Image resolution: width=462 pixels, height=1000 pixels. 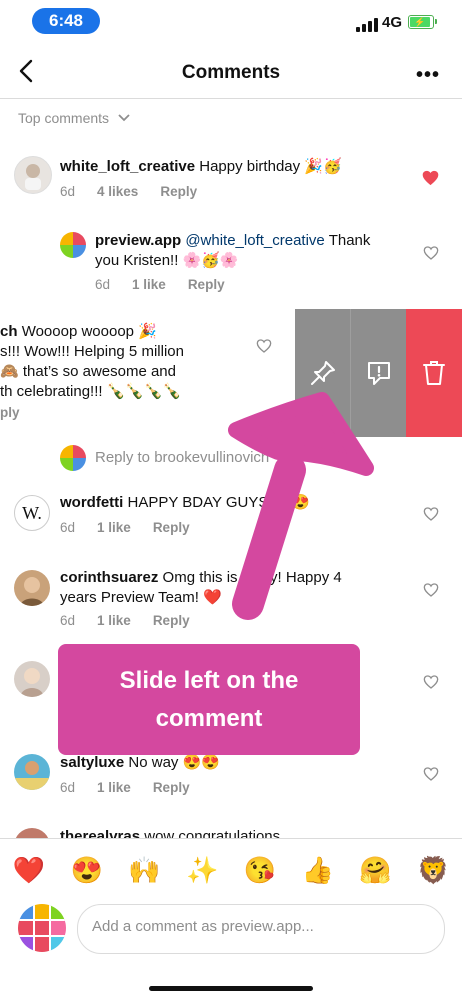 What do you see at coordinates (92, 351) in the screenshot?
I see `comment-text-line: s!!! Wow!!! Helping 5 million` at bounding box center [92, 351].